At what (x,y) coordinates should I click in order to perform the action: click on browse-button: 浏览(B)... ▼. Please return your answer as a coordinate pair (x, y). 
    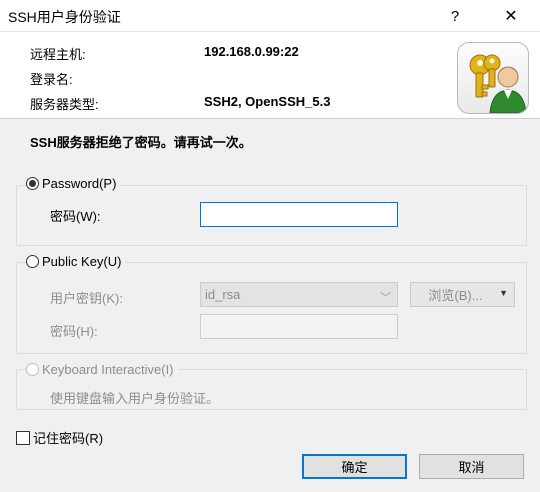
    Looking at the image, I should click on (462, 294).